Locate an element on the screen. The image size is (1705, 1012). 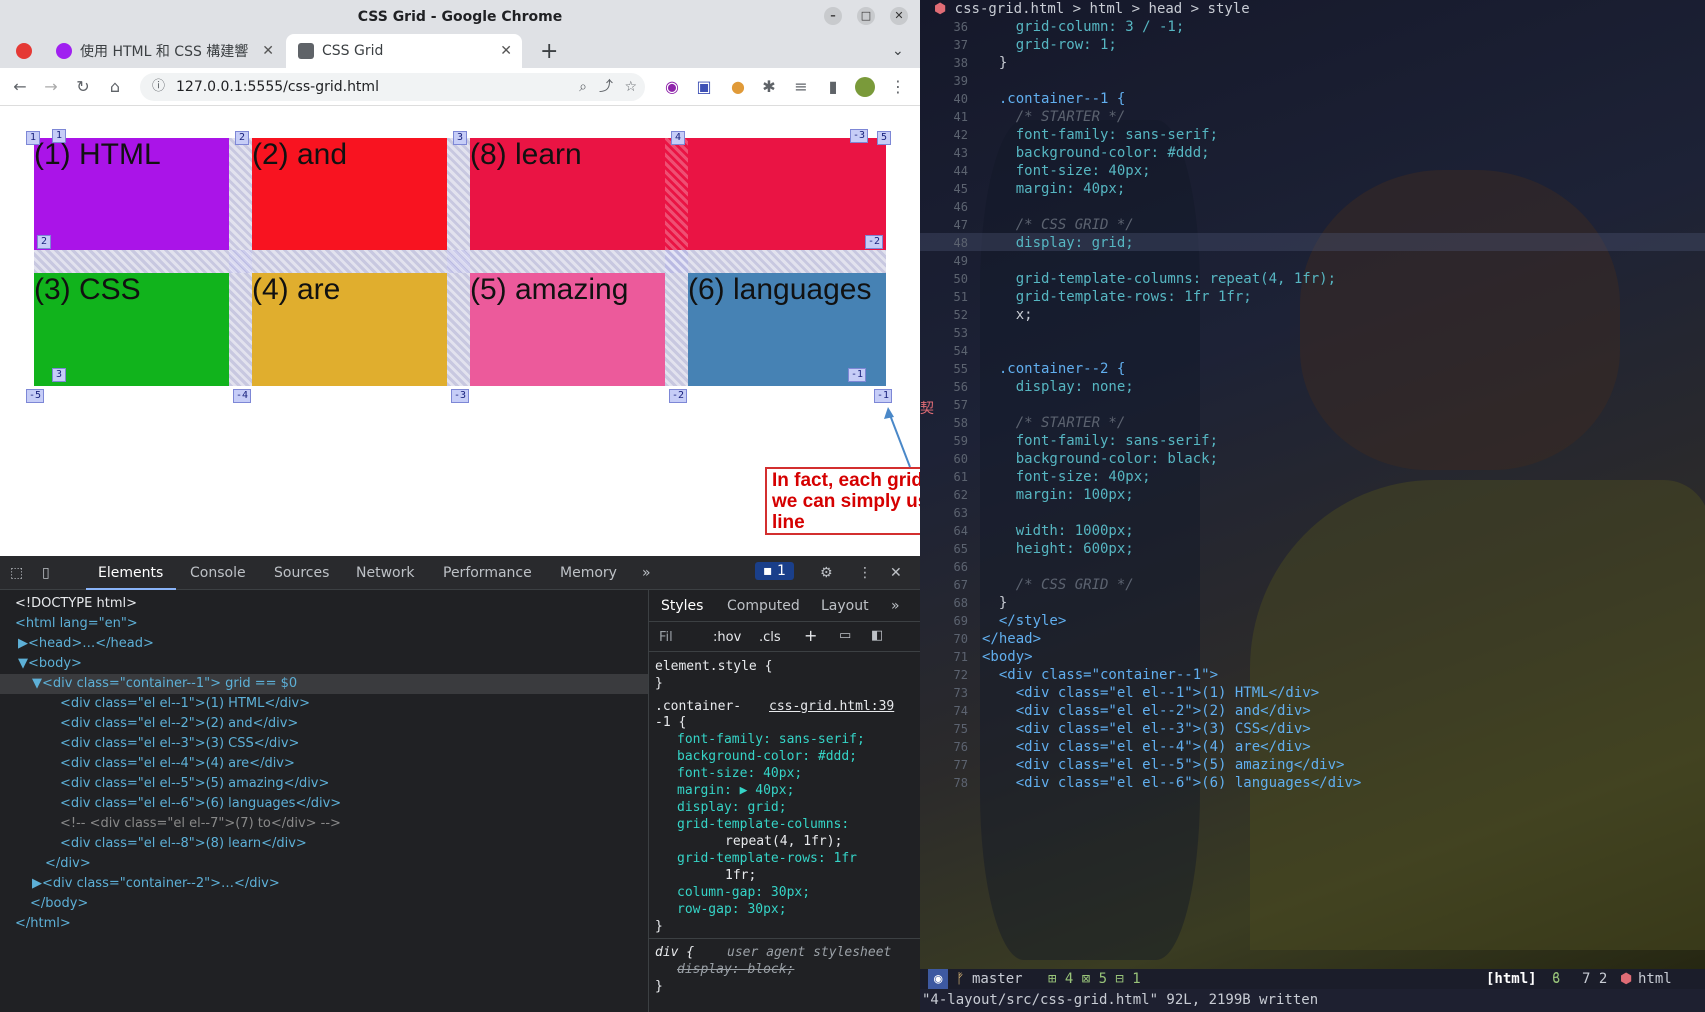
style-declaration: margin: ▶ 40px; is located at coordinates (735, 790).